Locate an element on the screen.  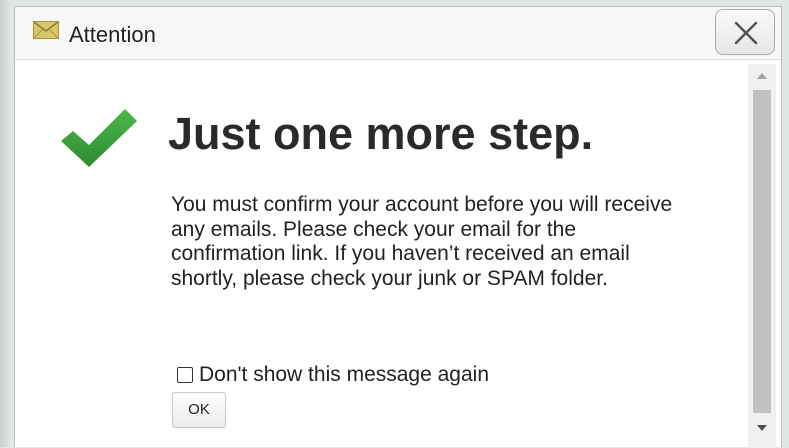
left-edge-shadow is located at coordinates (6, 223).